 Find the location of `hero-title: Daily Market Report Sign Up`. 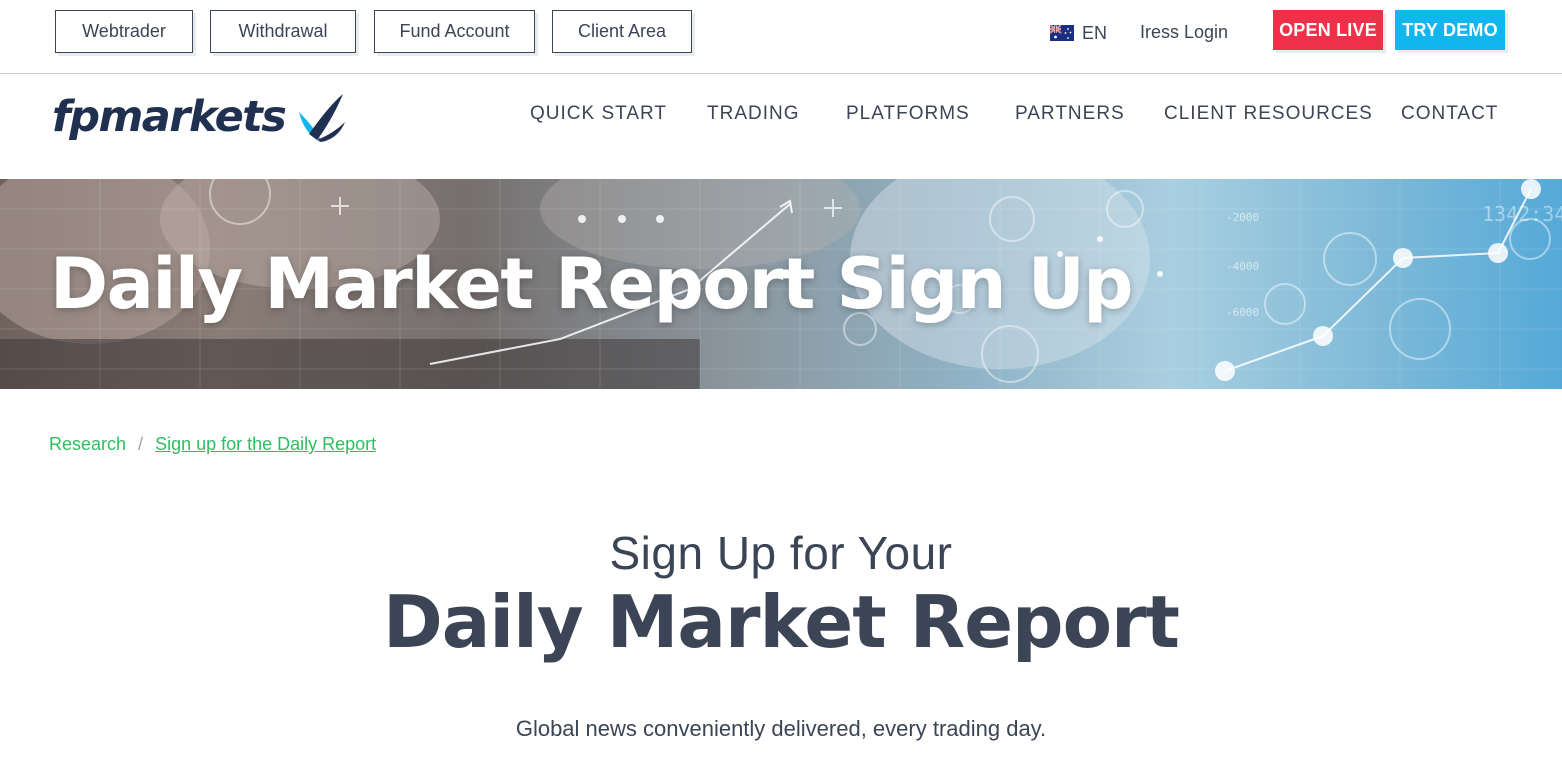

hero-title: Daily Market Report Sign Up is located at coordinates (591, 284).